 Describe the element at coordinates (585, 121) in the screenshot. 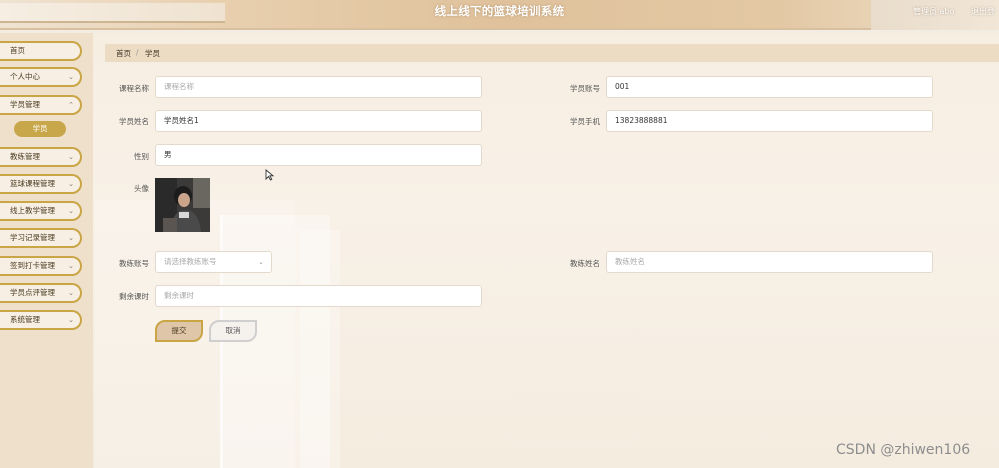

I see `student-phone-label: 学员手机` at that location.